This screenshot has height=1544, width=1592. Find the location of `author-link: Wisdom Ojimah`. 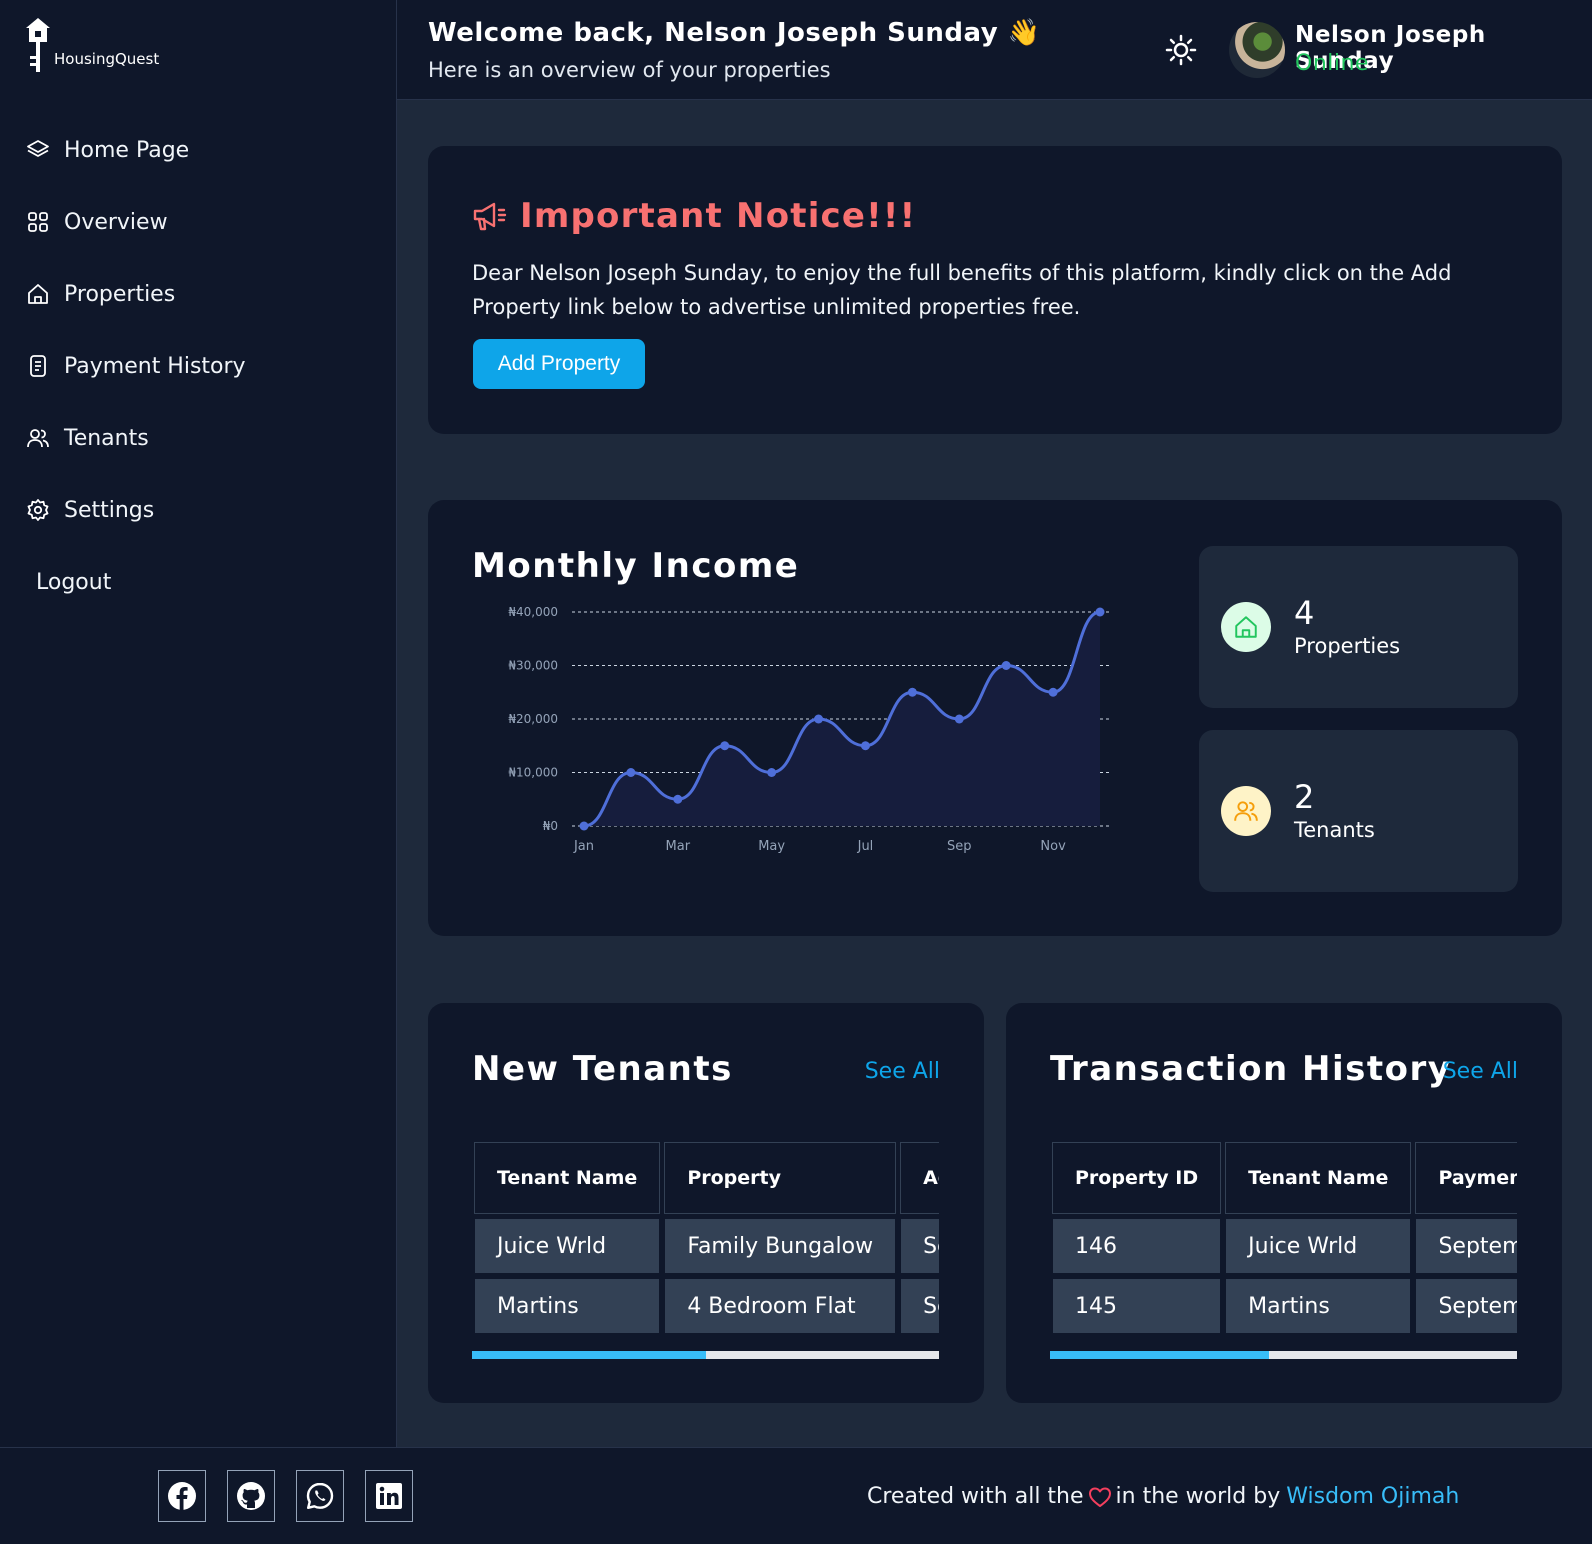

author-link: Wisdom Ojimah is located at coordinates (1372, 1496).